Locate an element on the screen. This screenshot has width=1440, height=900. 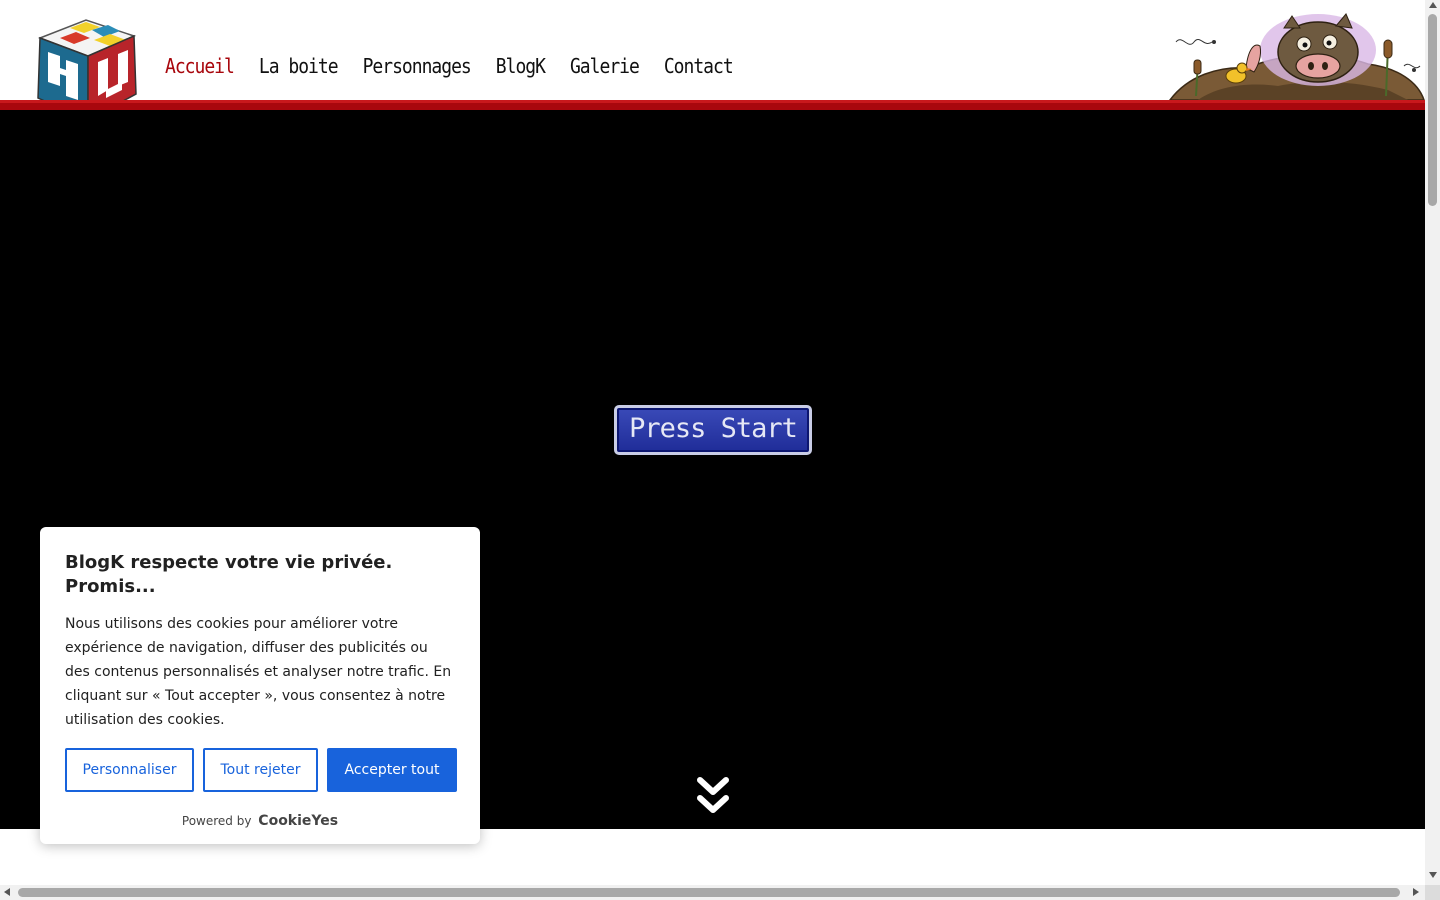
pig-in-mud-icon is located at coordinates (1297, 57).